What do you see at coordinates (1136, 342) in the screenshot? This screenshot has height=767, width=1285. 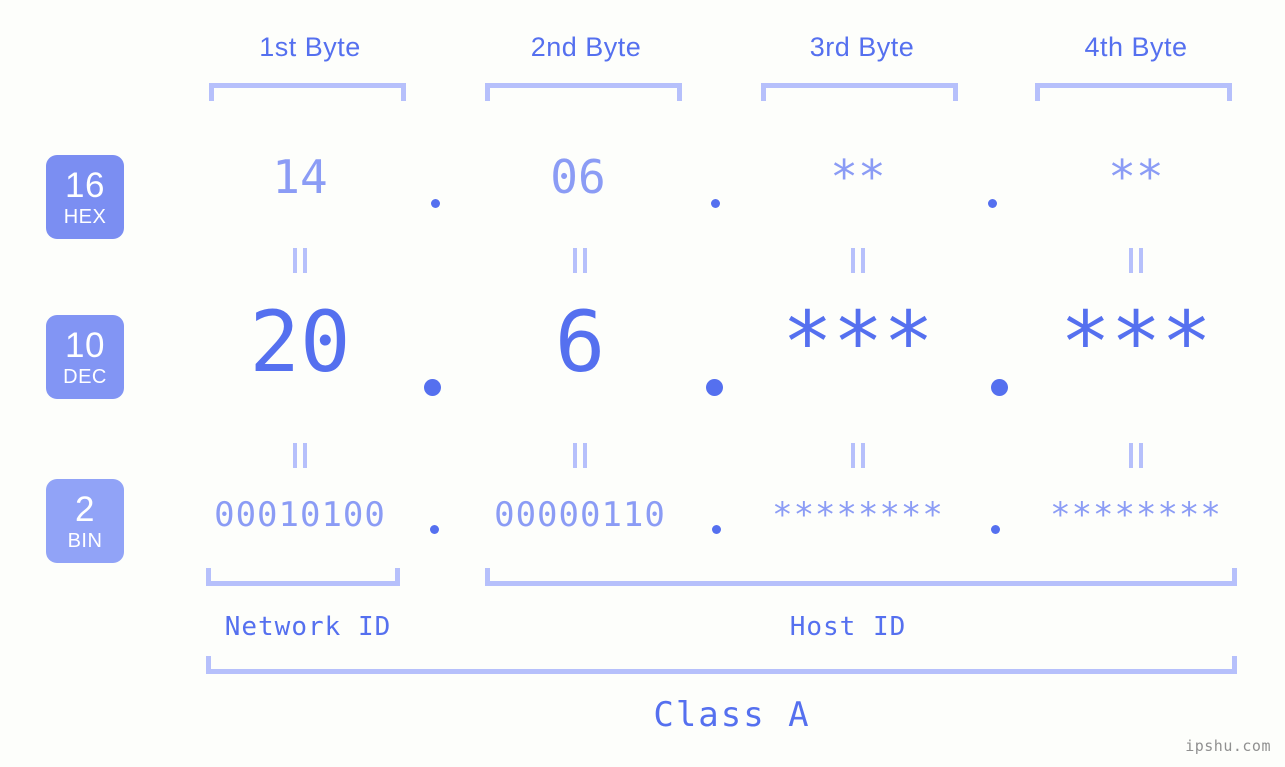 I see `dec-byte-4: ***` at bounding box center [1136, 342].